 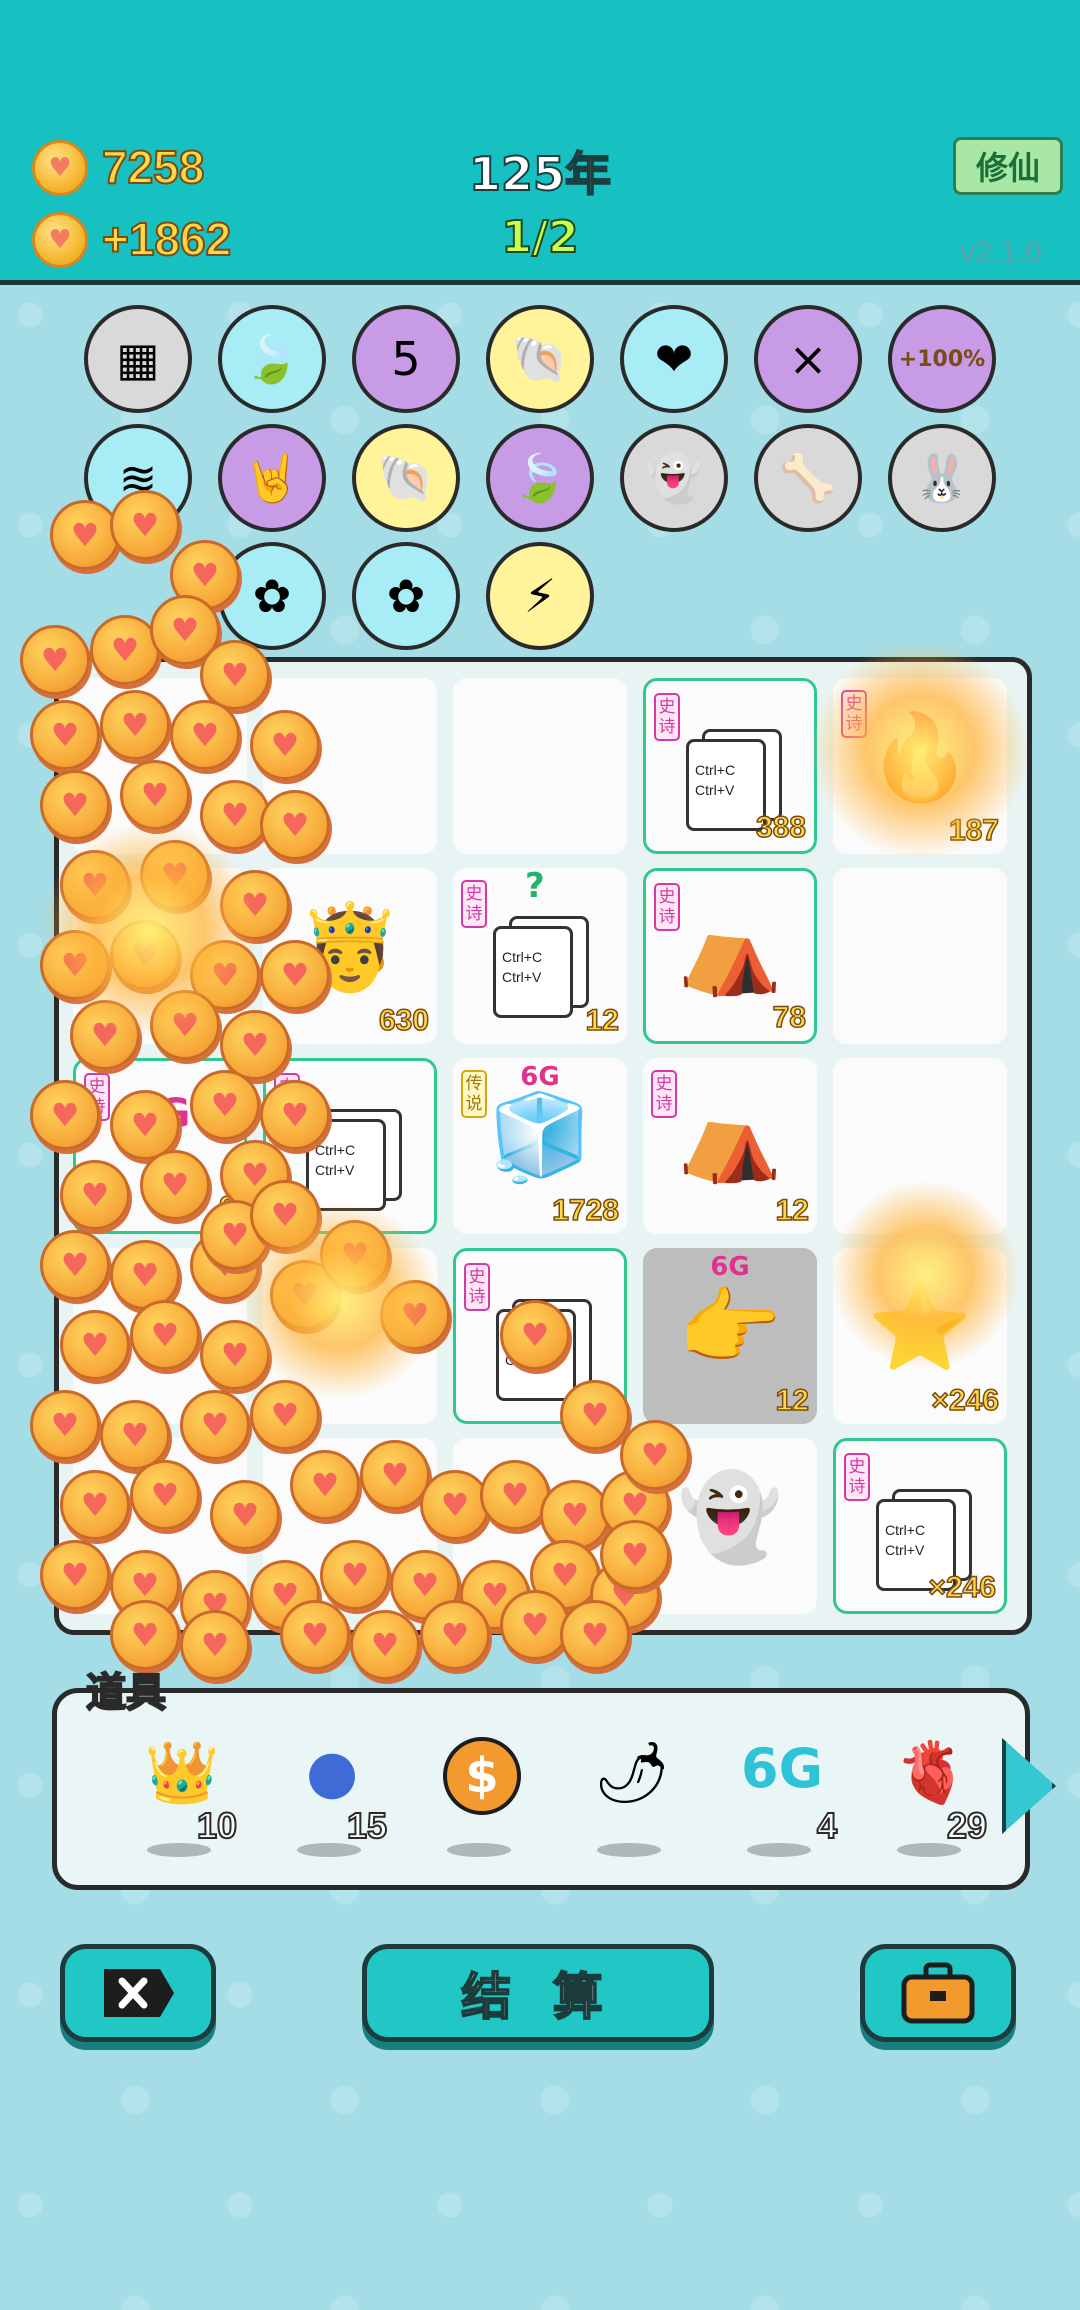 I want to click on shell-item-2: 🐚, so click(x=406, y=478).